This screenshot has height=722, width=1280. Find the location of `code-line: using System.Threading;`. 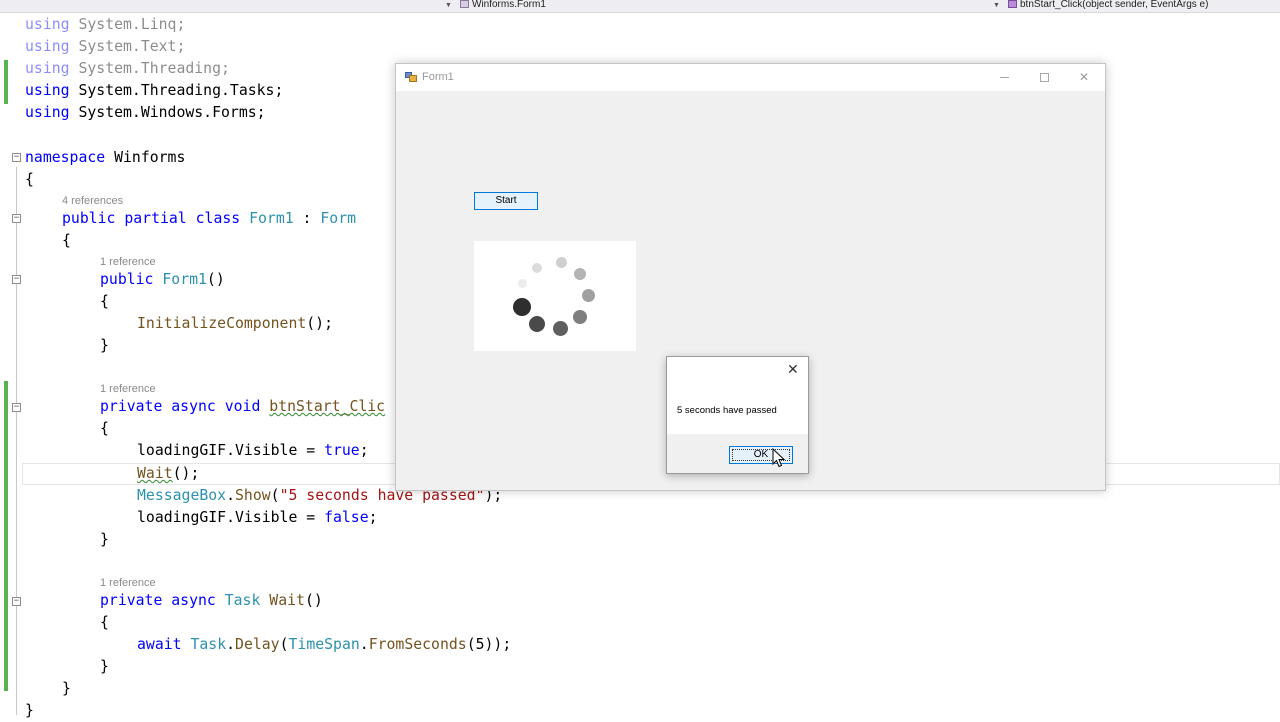

code-line: using System.Threading; is located at coordinates (127, 68).